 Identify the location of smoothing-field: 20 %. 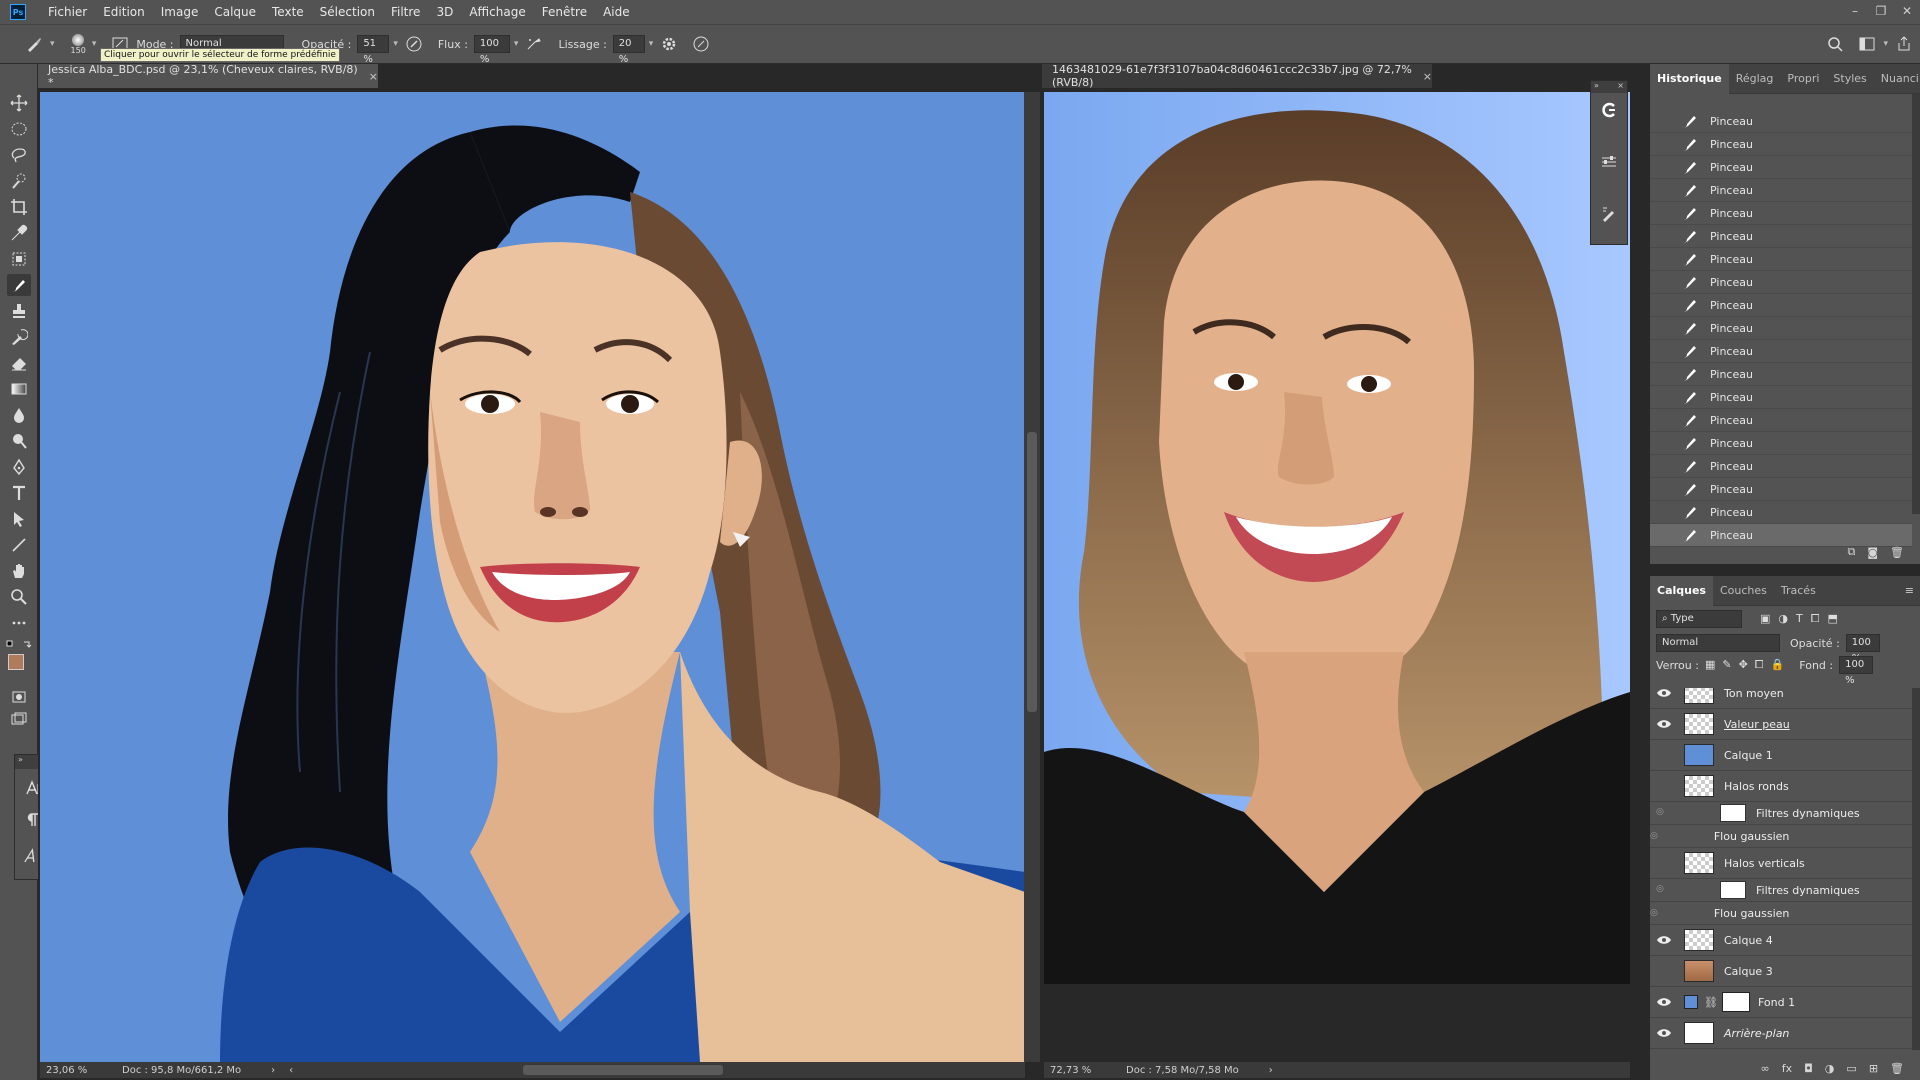
(628, 50).